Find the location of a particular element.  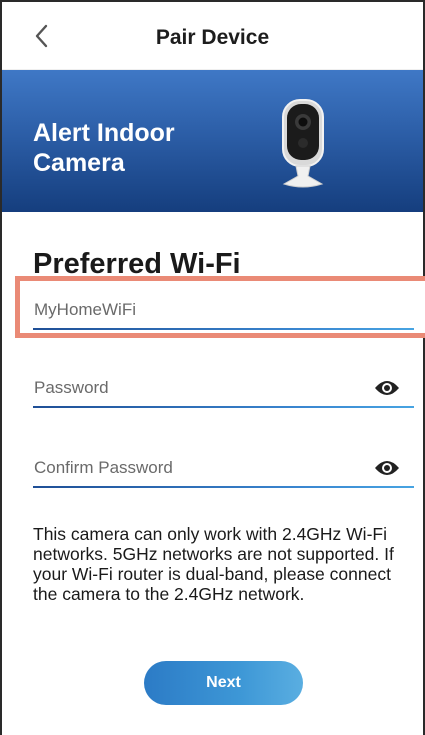

page-title: Pair Device is located at coordinates (212, 37).